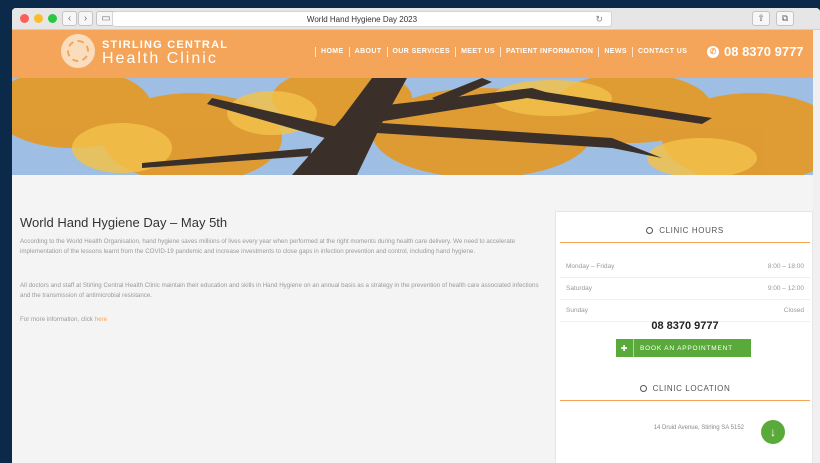  What do you see at coordinates (713, 51) in the screenshot?
I see `phone-icon: ✆` at bounding box center [713, 51].